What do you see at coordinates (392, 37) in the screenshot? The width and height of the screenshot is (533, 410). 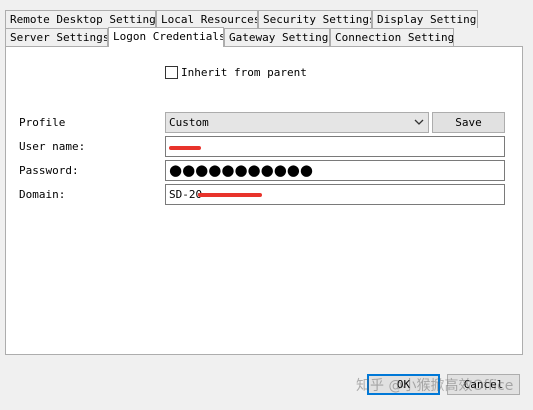 I see `tab-connection-settings: Connection Settings` at bounding box center [392, 37].